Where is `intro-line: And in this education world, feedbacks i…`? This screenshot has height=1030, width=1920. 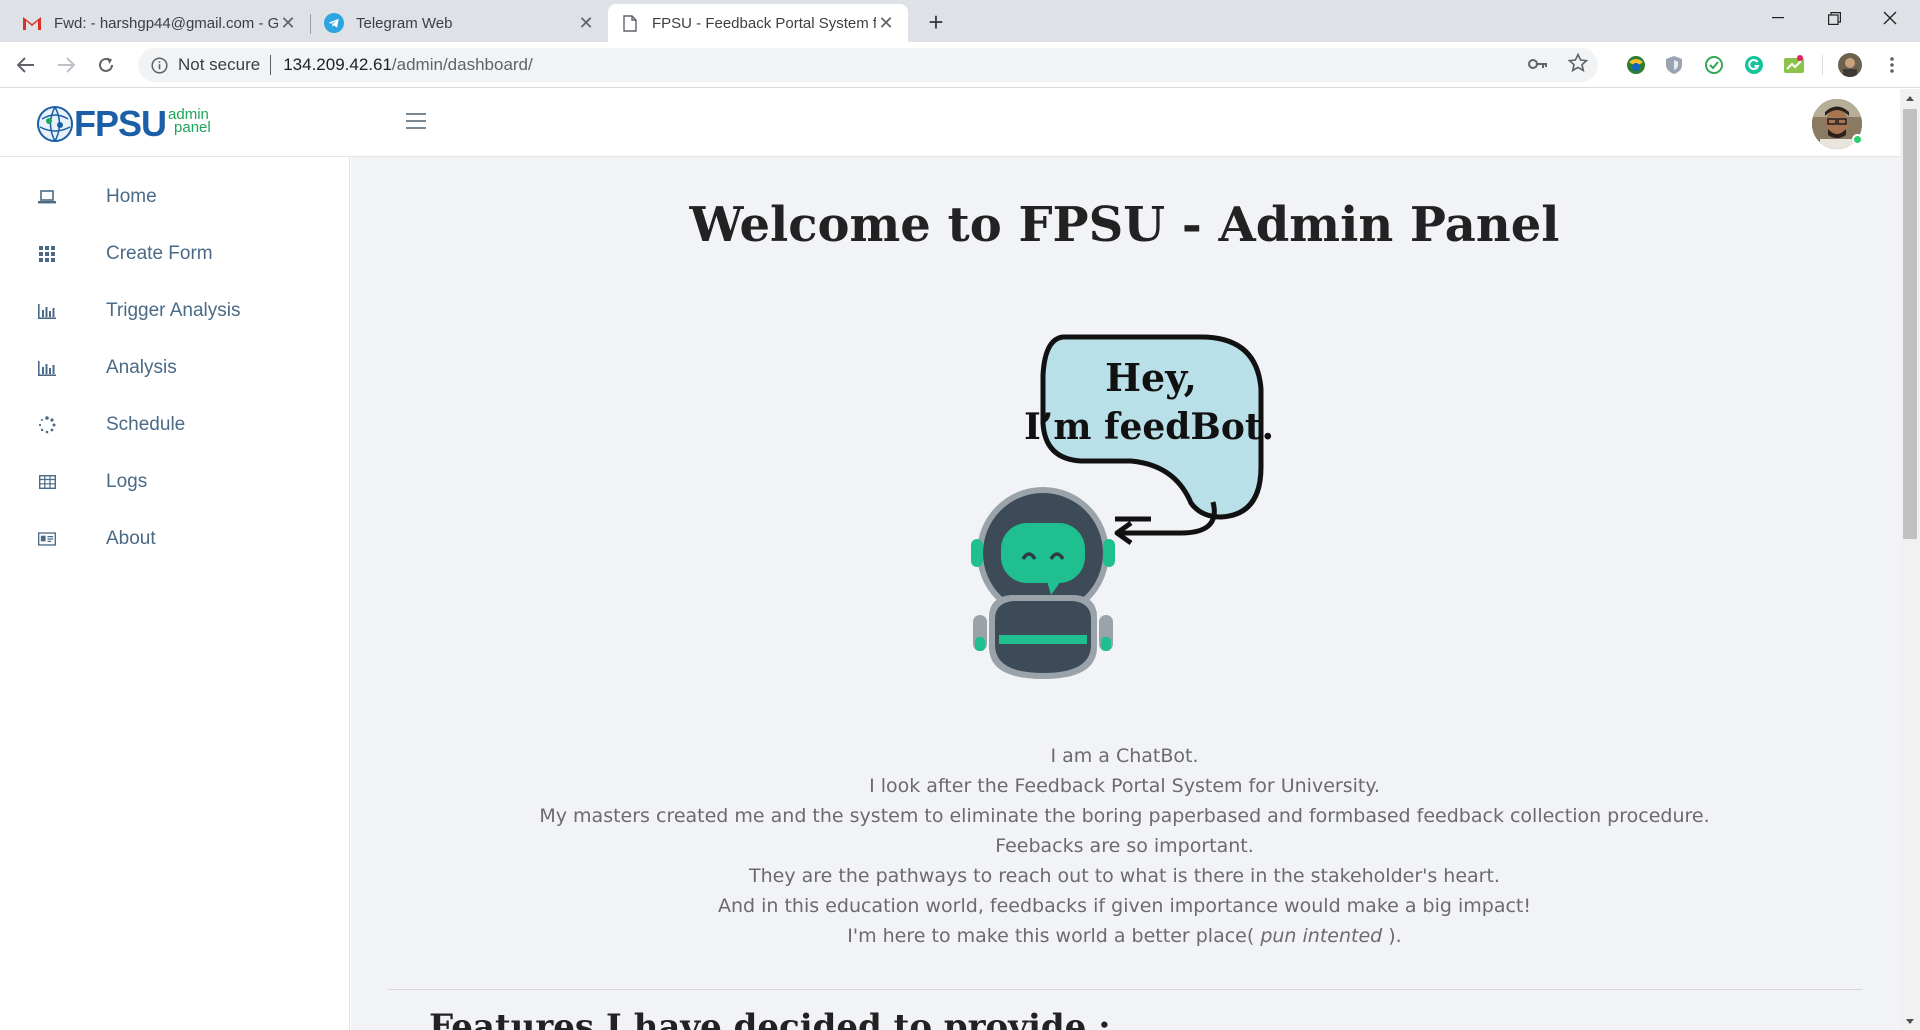
intro-line: And in this education world, feedbacks i… is located at coordinates (1124, 906).